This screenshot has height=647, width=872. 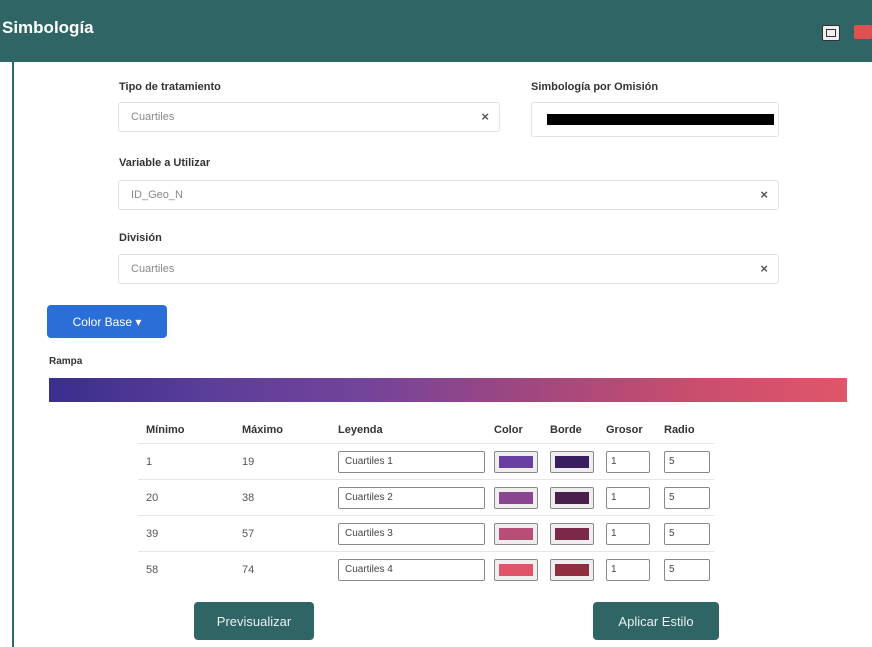 I want to click on table-row: 1 19, so click(x=426, y=461).